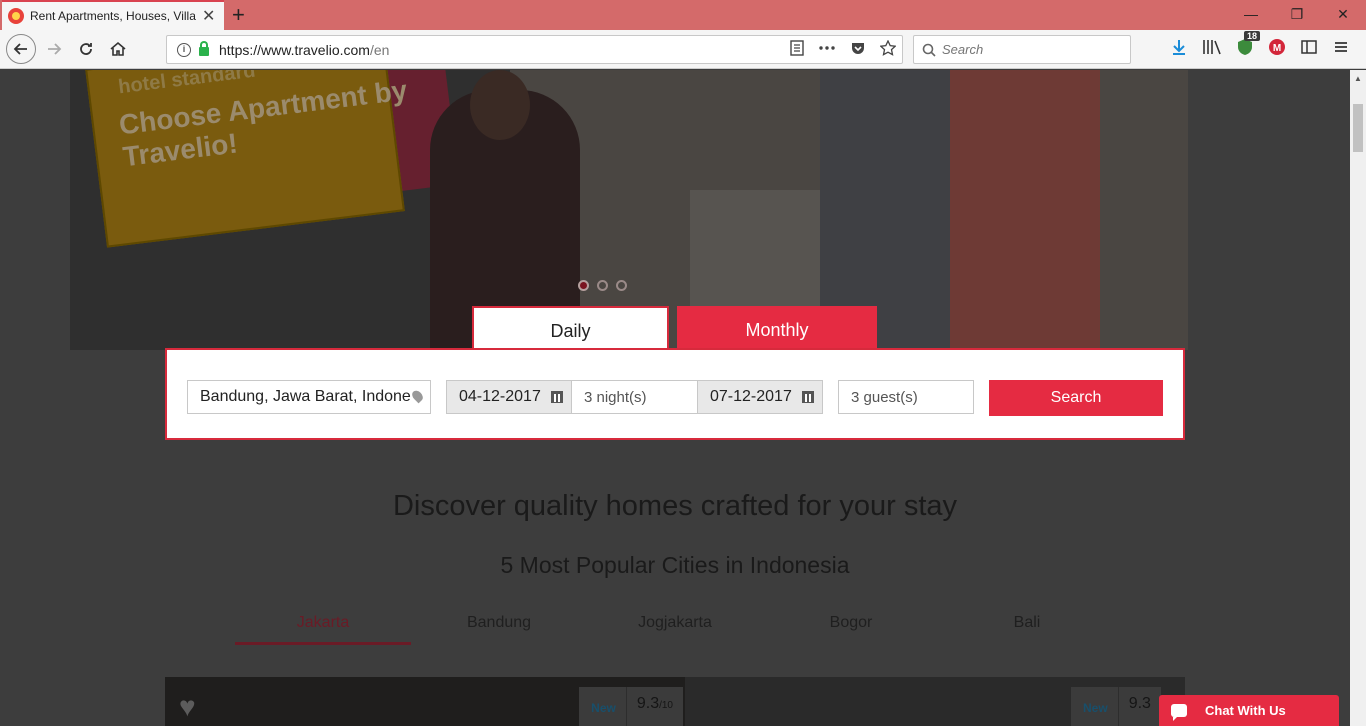 This screenshot has height=726, width=1366. What do you see at coordinates (843, 48) in the screenshot?
I see `url-actions` at bounding box center [843, 48].